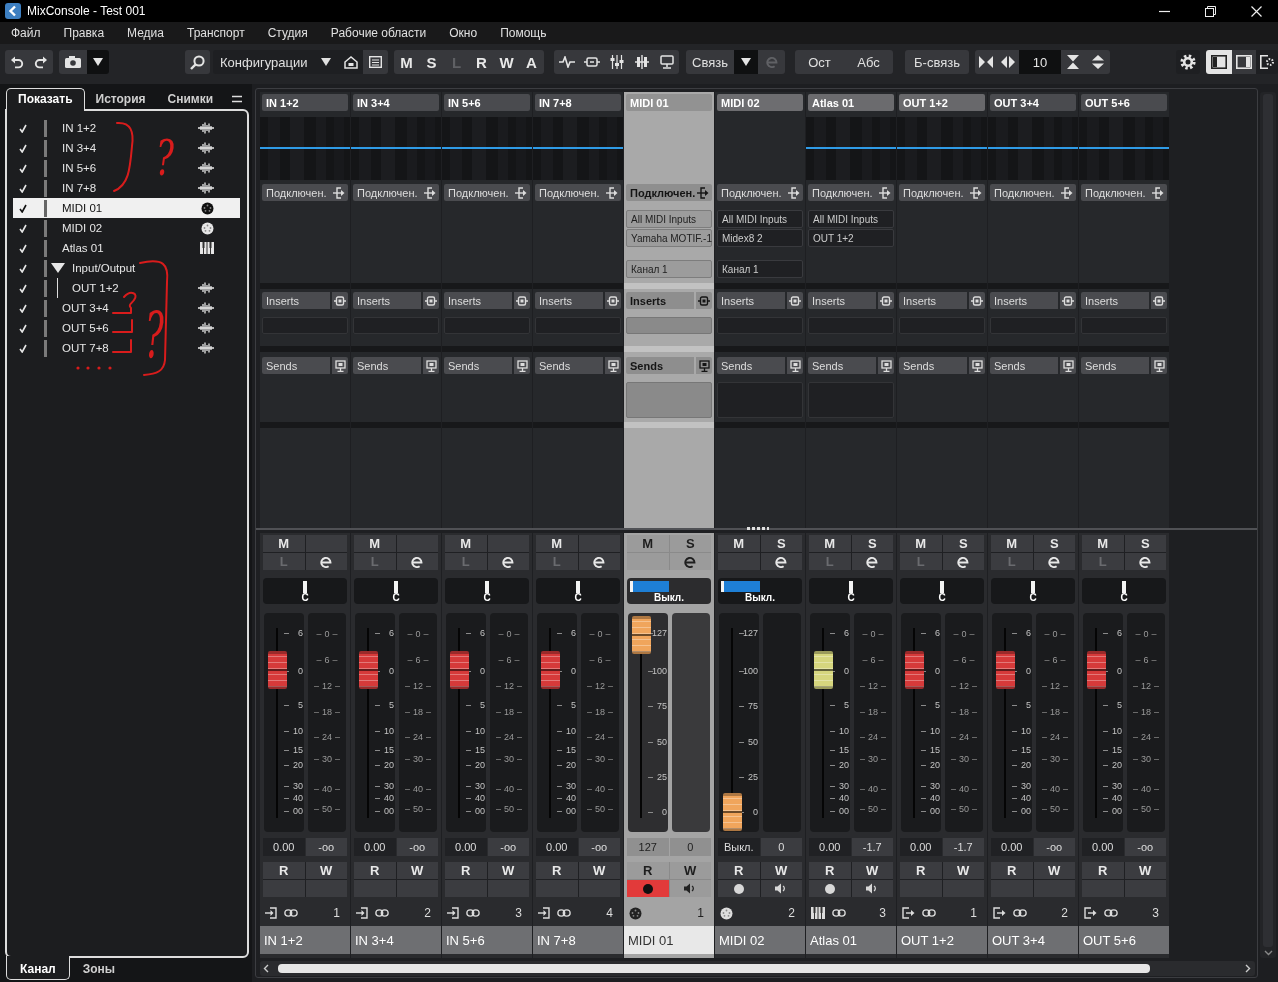 The image size is (1278, 982). I want to click on channel-name: IN 7+8, so click(578, 940).